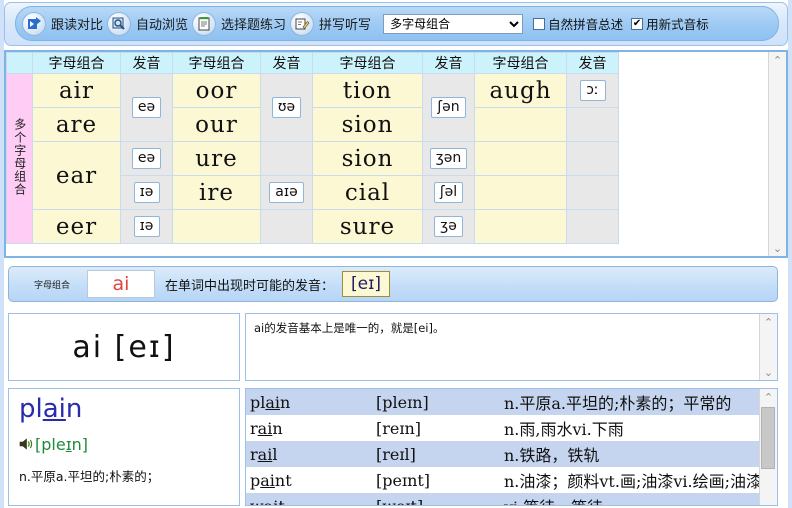 The width and height of the screenshot is (792, 508). What do you see at coordinates (309, 428) in the screenshot?
I see `word-cell: rain` at bounding box center [309, 428].